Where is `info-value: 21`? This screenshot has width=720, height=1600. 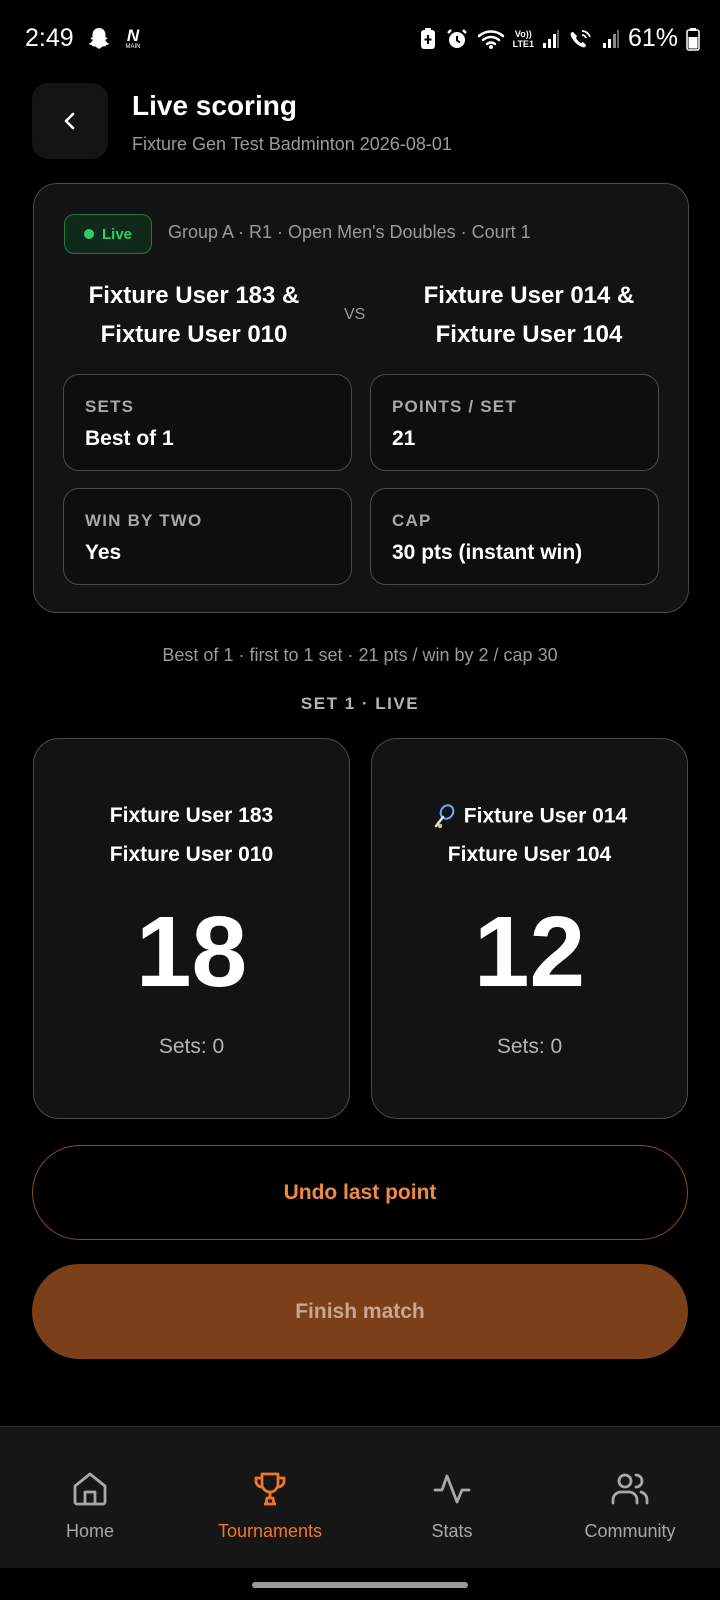
info-value: 21 is located at coordinates (404, 438).